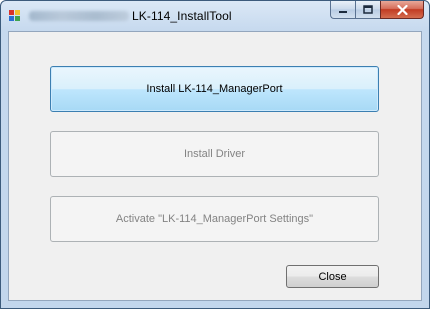  I want to click on app-icon, so click(15, 16).